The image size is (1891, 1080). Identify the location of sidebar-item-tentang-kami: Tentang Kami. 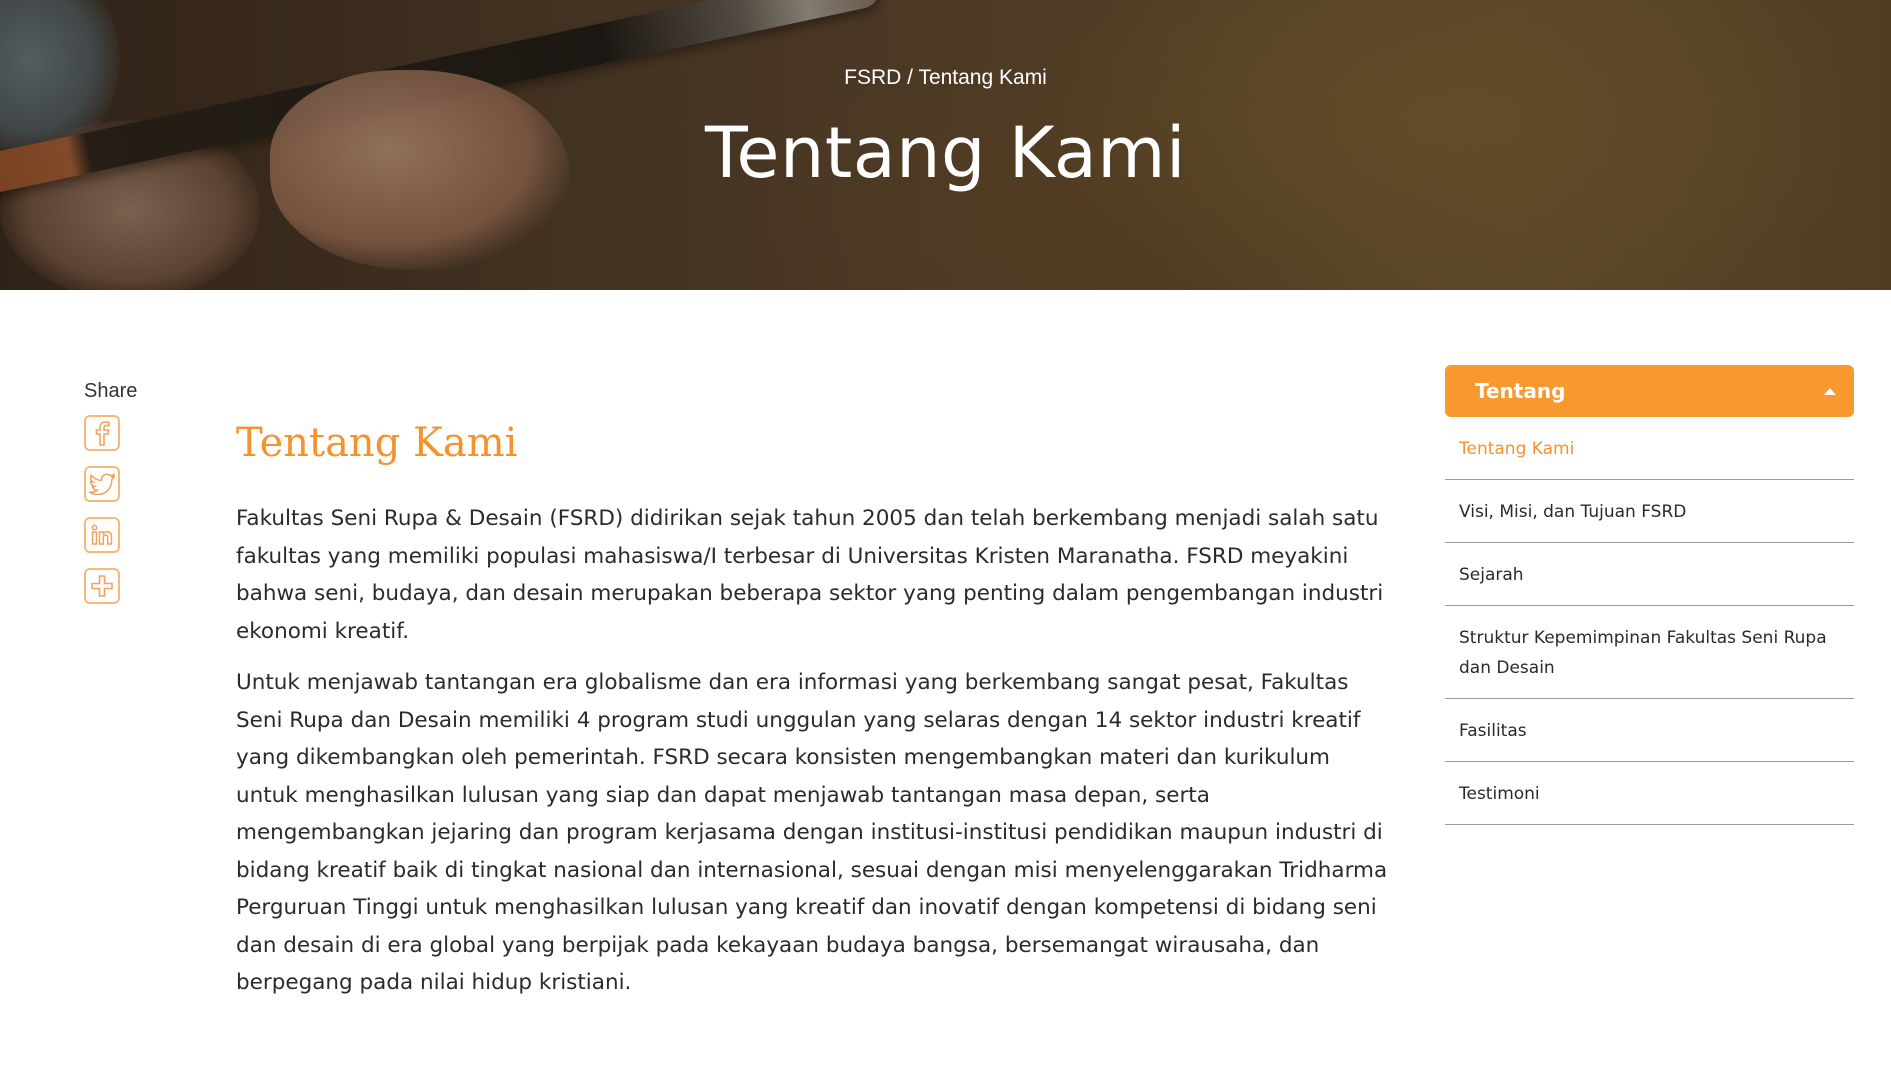
(1649, 448).